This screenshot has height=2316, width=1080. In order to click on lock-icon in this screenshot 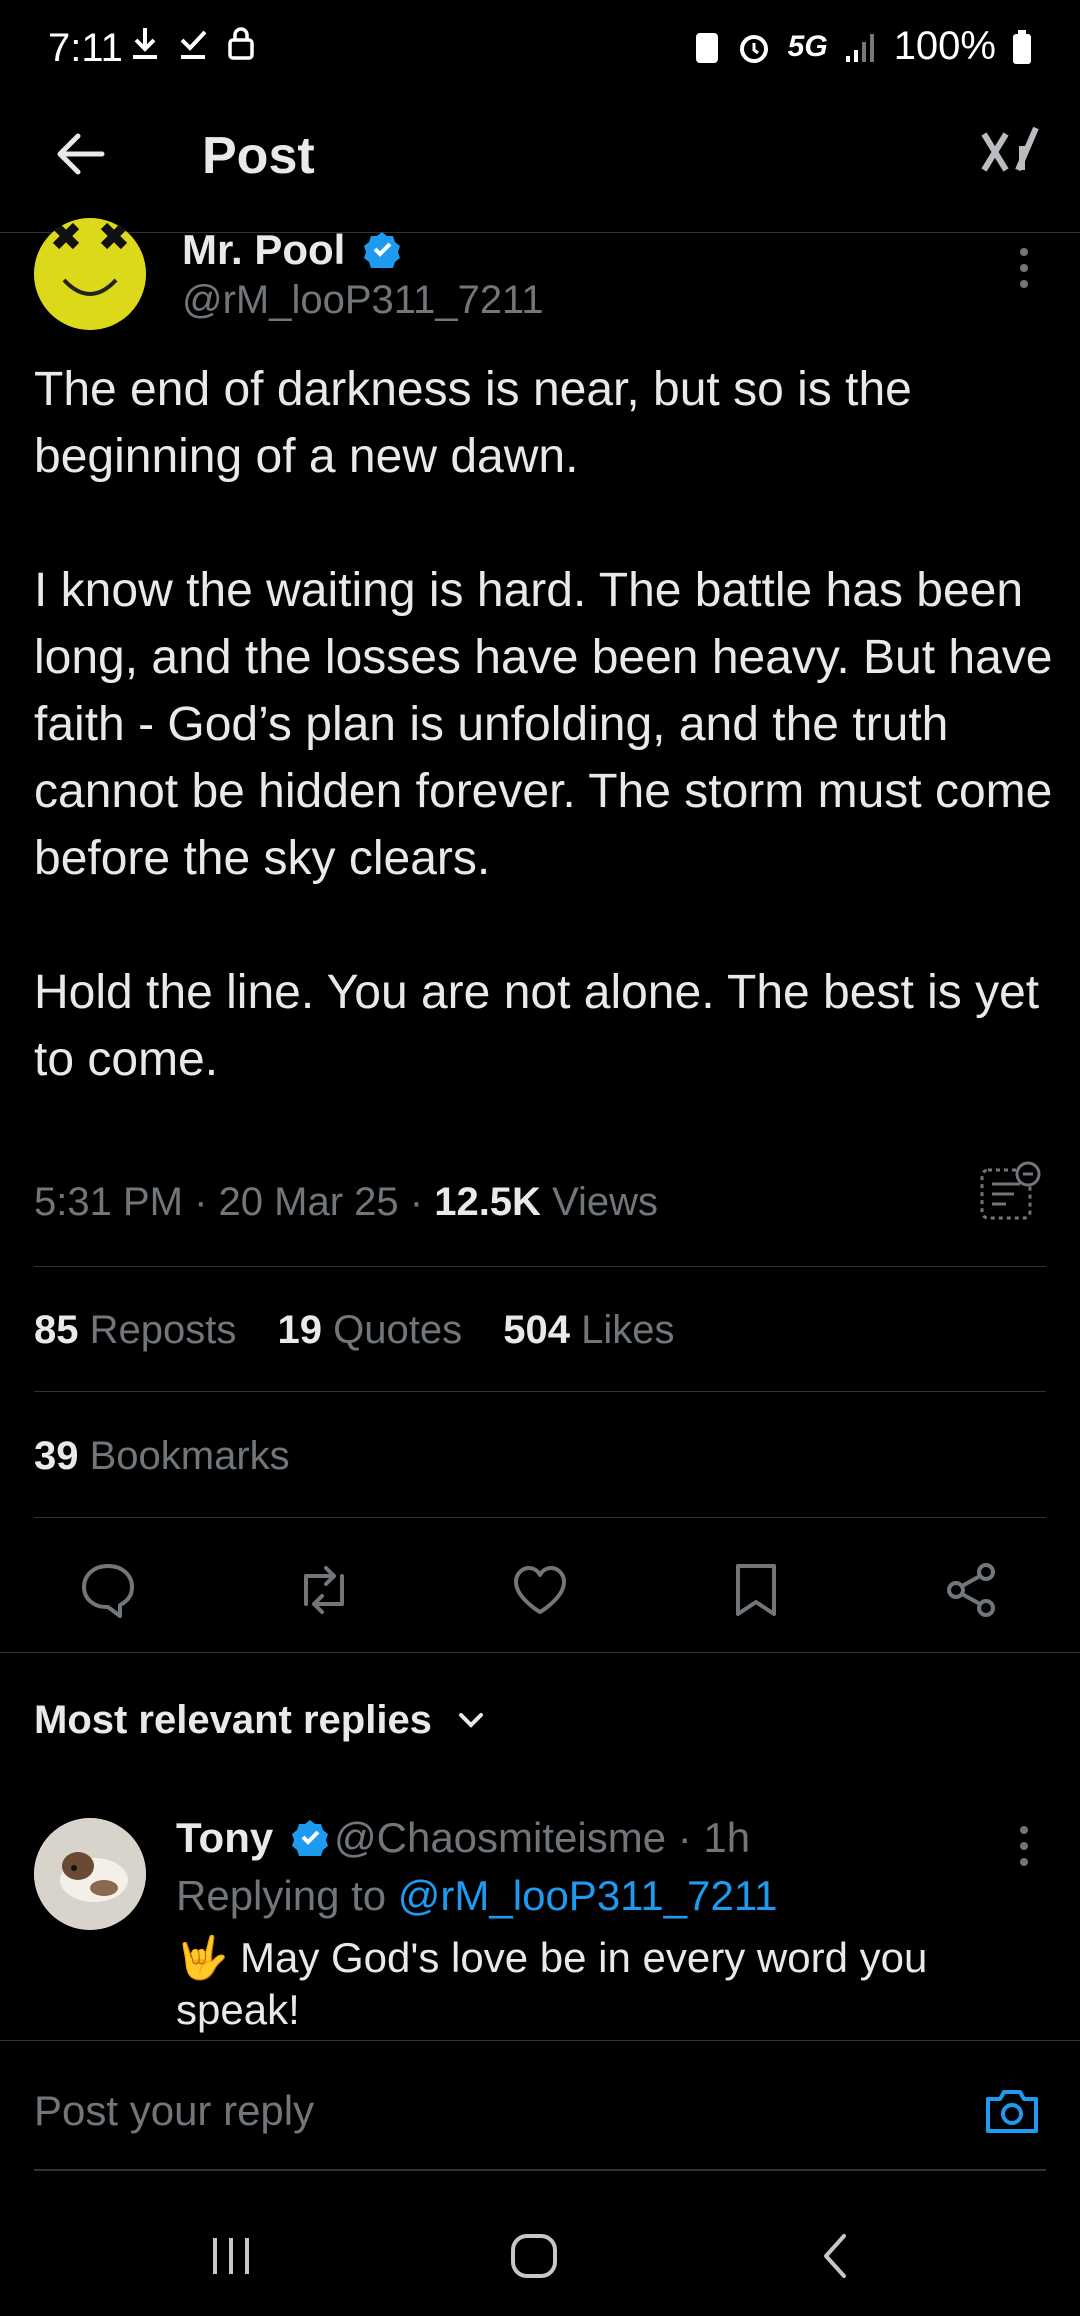, I will do `click(241, 43)`.